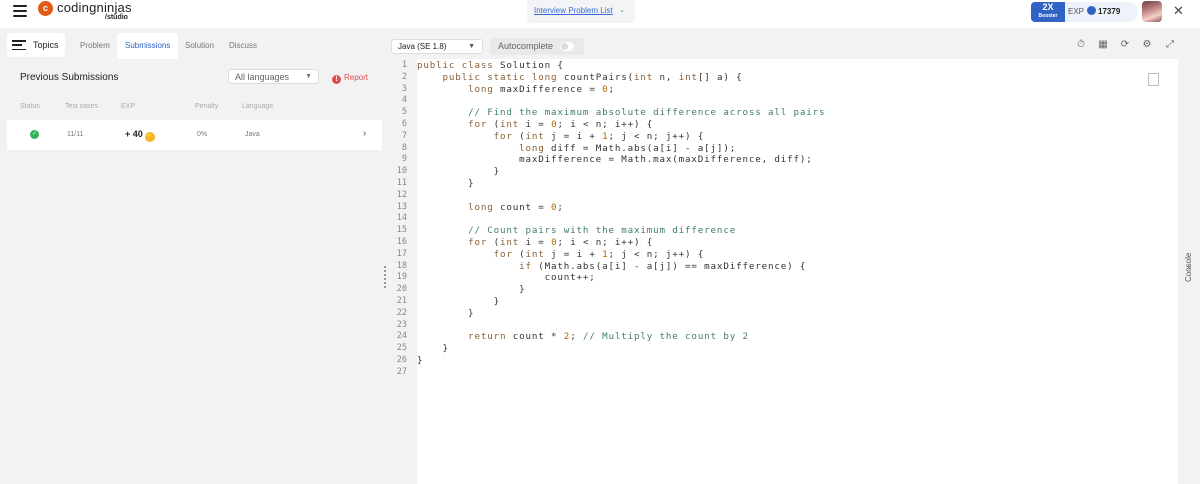 The image size is (1200, 484). What do you see at coordinates (401, 301) in the screenshot?
I see `line-number: 21` at bounding box center [401, 301].